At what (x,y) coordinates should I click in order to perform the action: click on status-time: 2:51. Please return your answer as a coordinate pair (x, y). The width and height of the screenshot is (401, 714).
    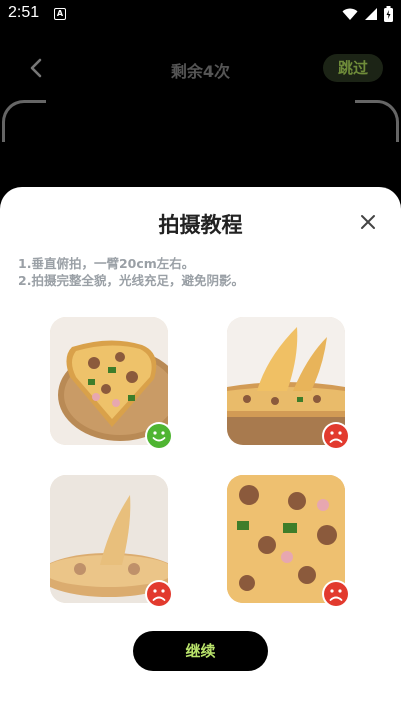
    Looking at the image, I should click on (24, 12).